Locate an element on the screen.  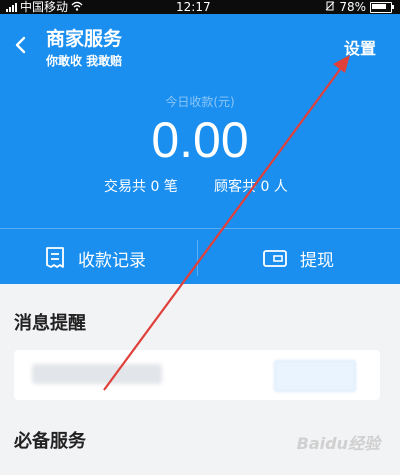
customer-count: 顾客共 0 人 is located at coordinates (251, 187).